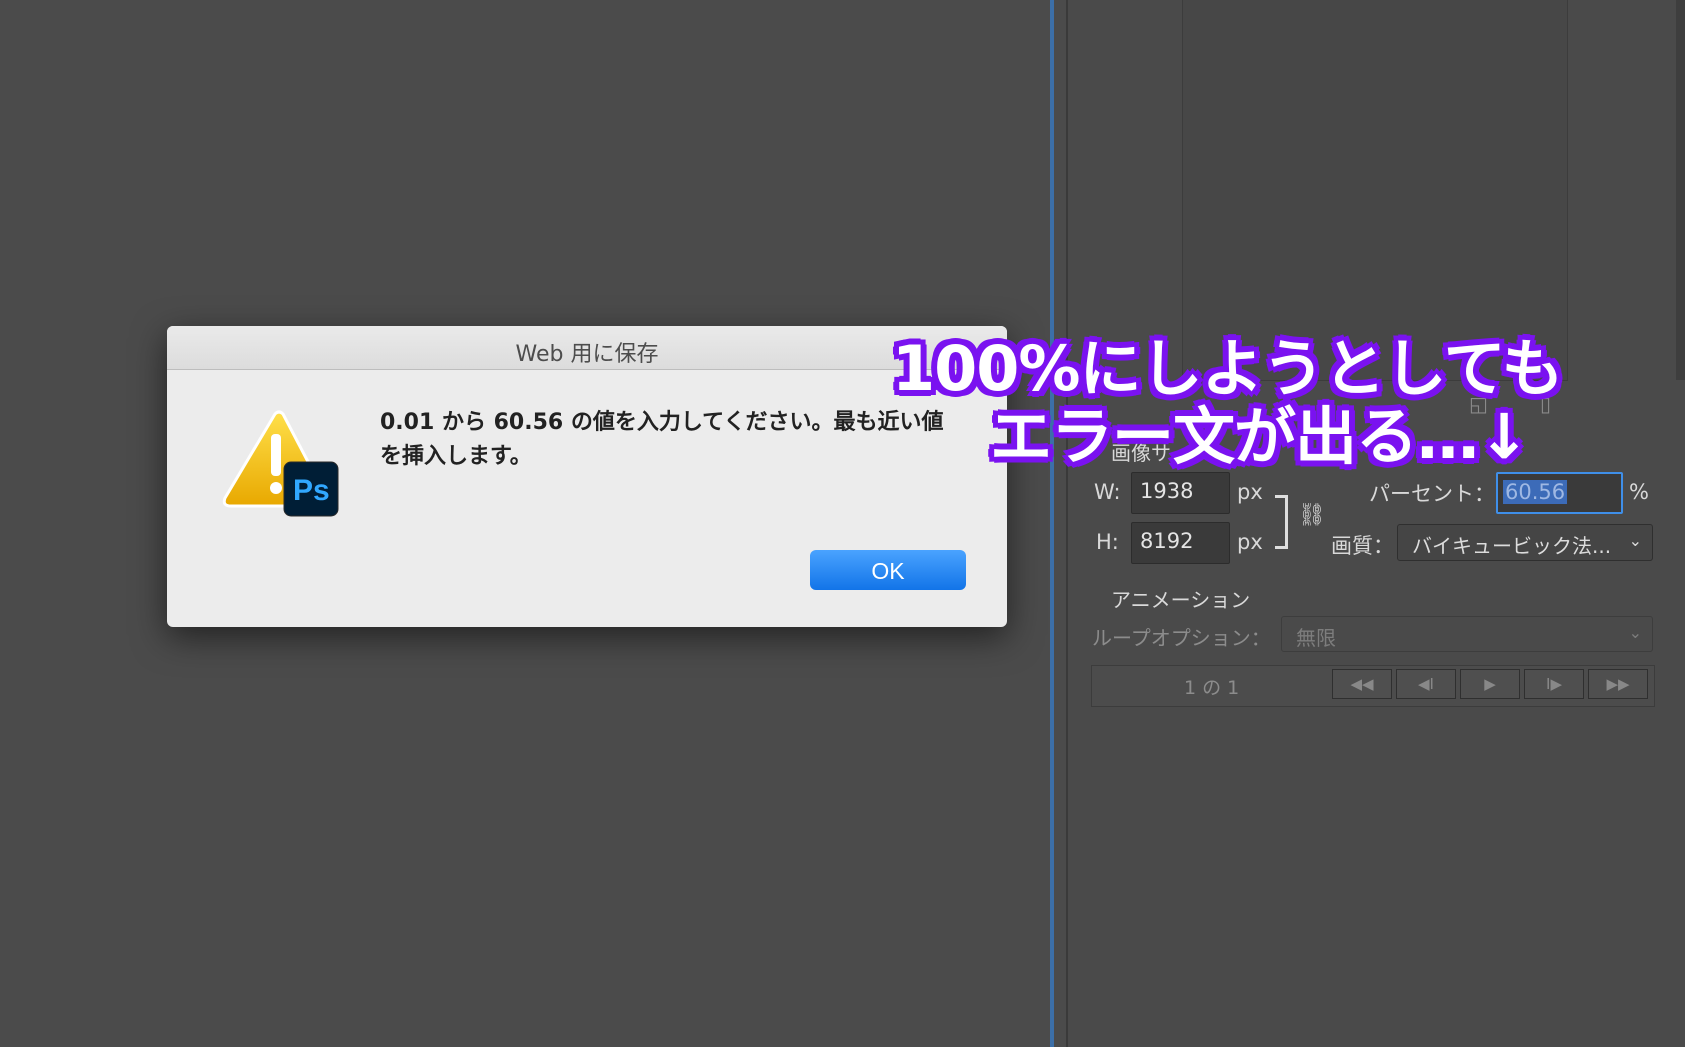  Describe the element at coordinates (1180, 493) in the screenshot. I see `width-input: 1938` at that location.